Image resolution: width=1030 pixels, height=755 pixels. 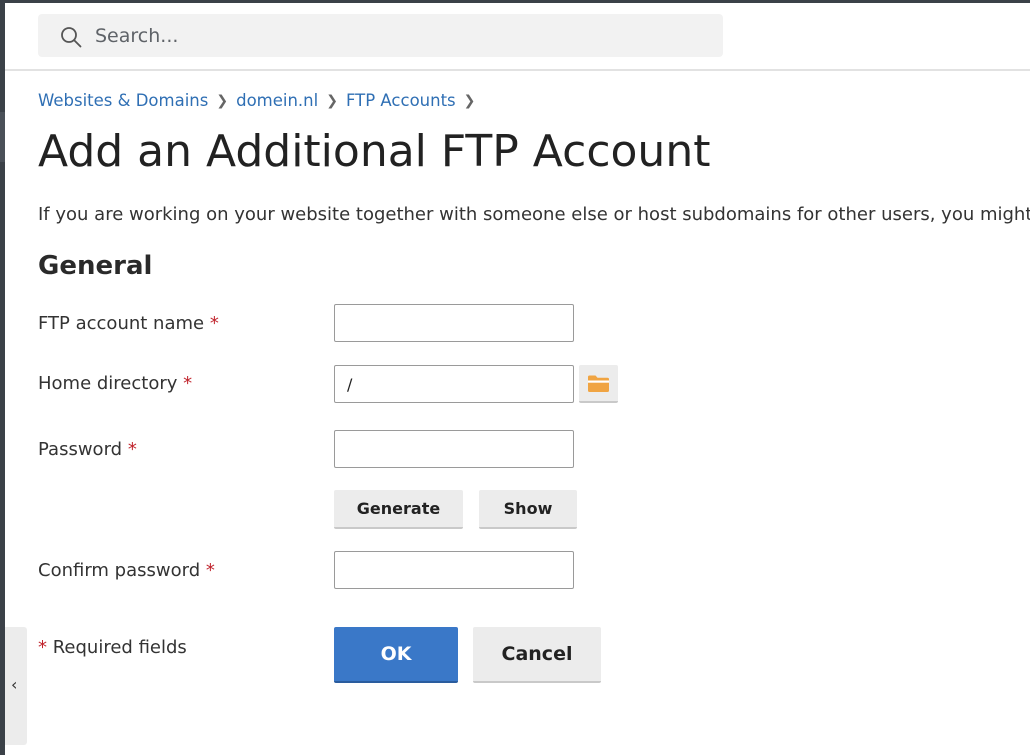 What do you see at coordinates (454, 323) in the screenshot?
I see `ftp-account-name-input` at bounding box center [454, 323].